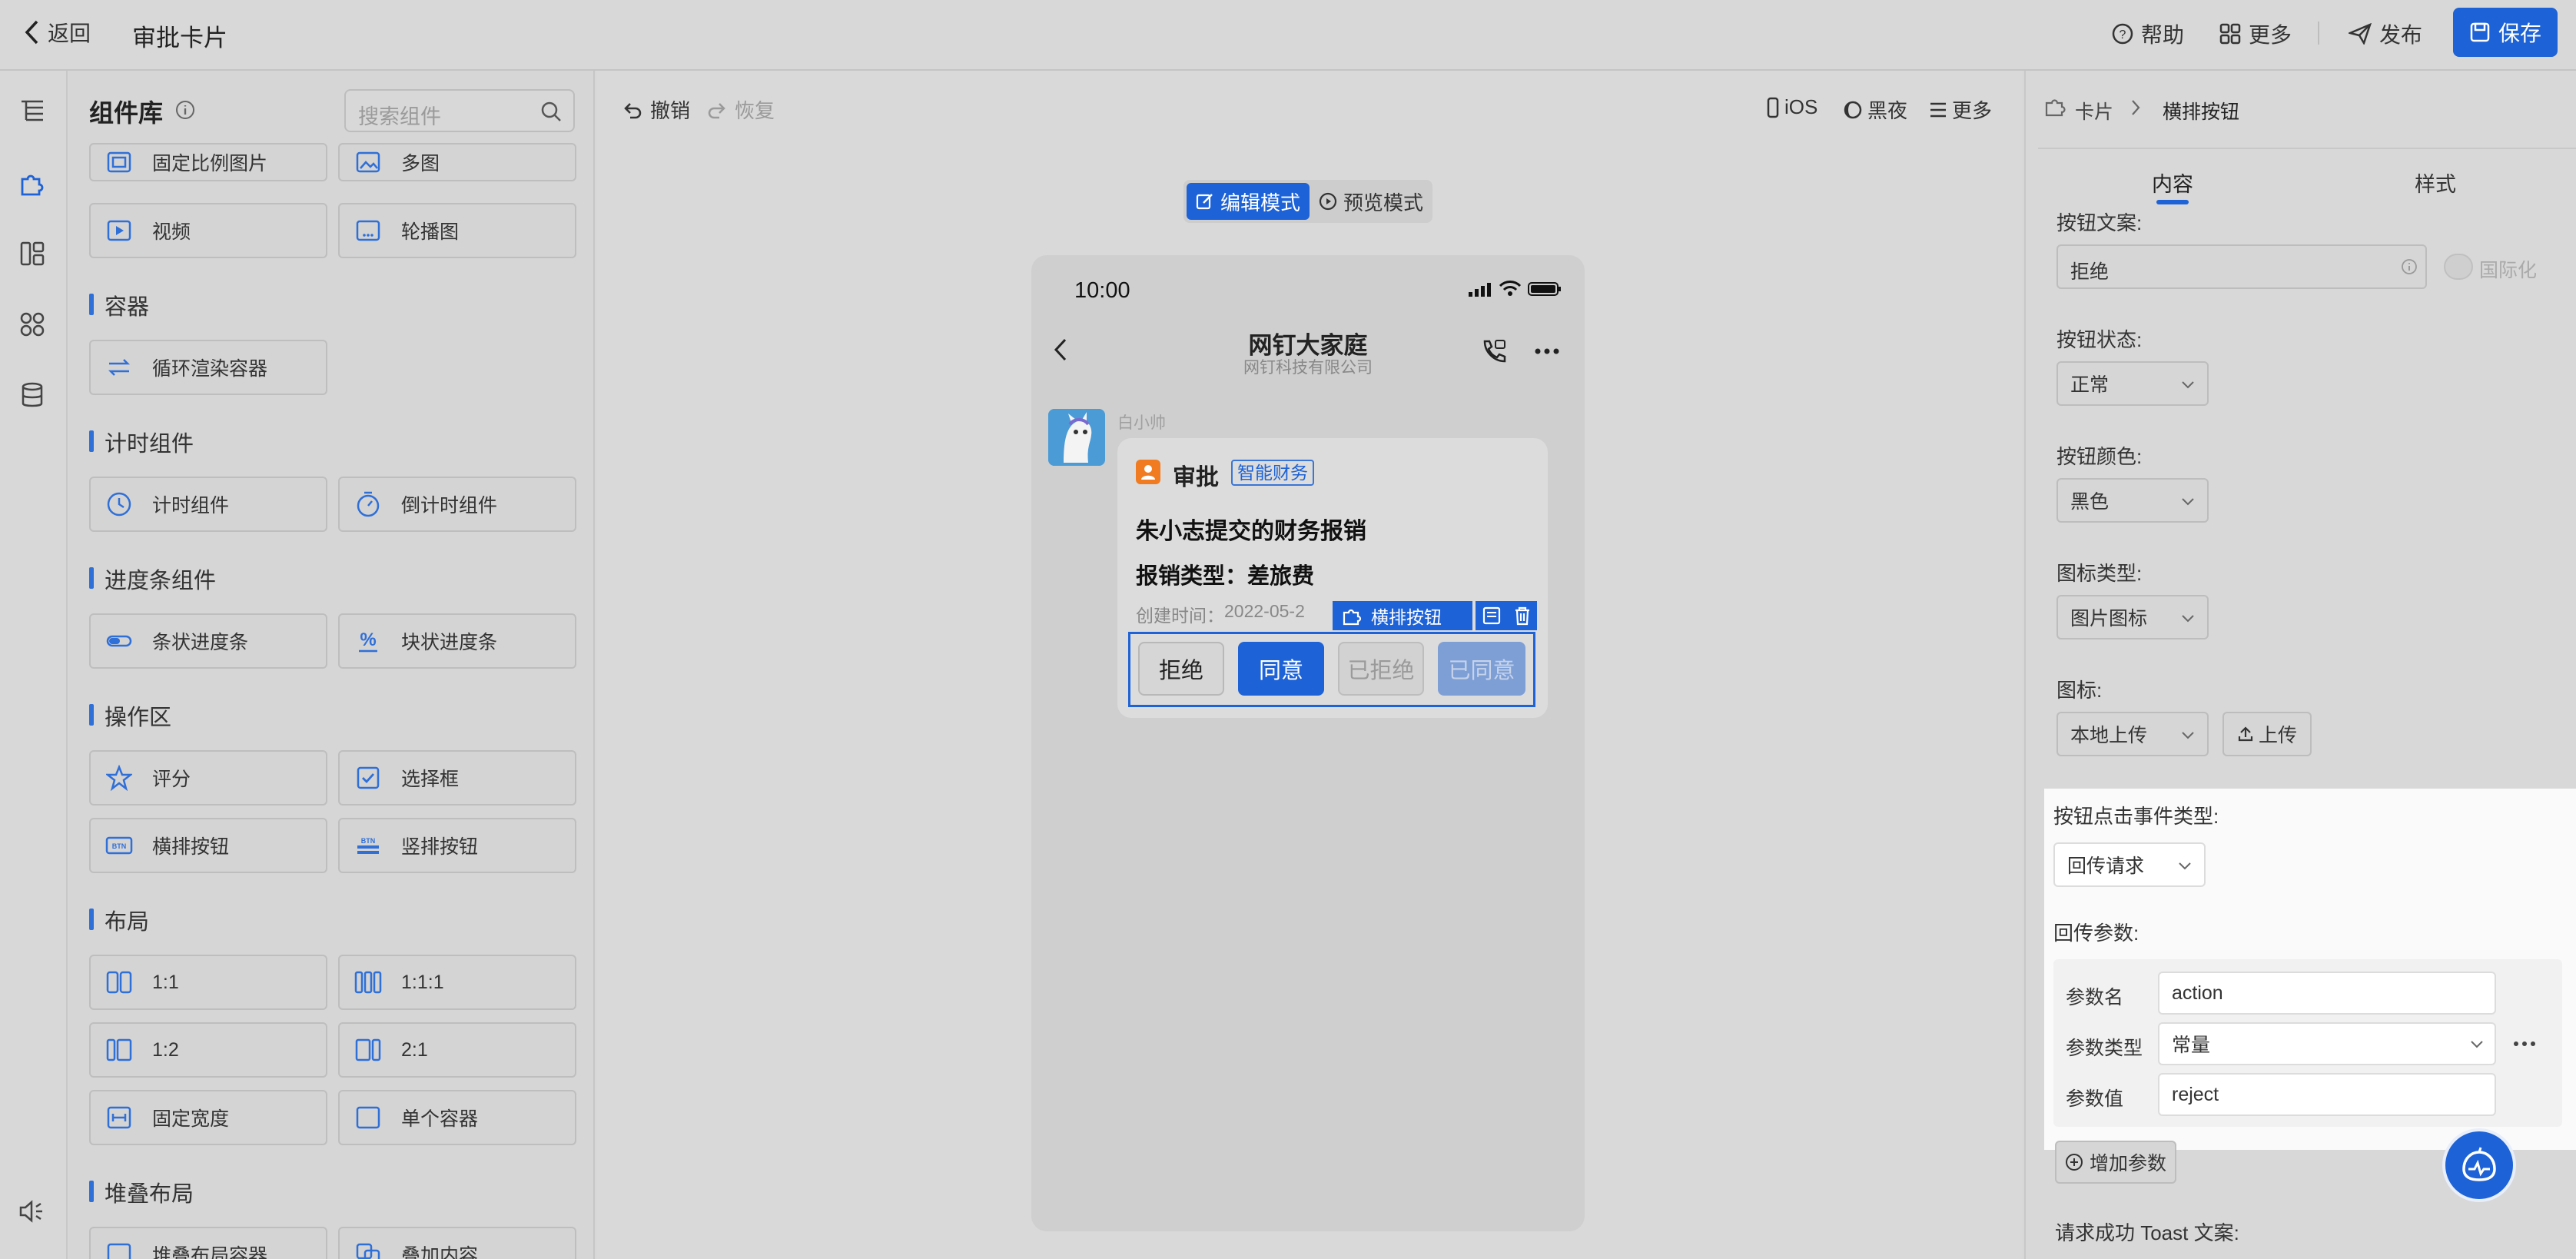  Describe the element at coordinates (208, 845) in the screenshot. I see `component-item: BTN 横排按钮` at that location.